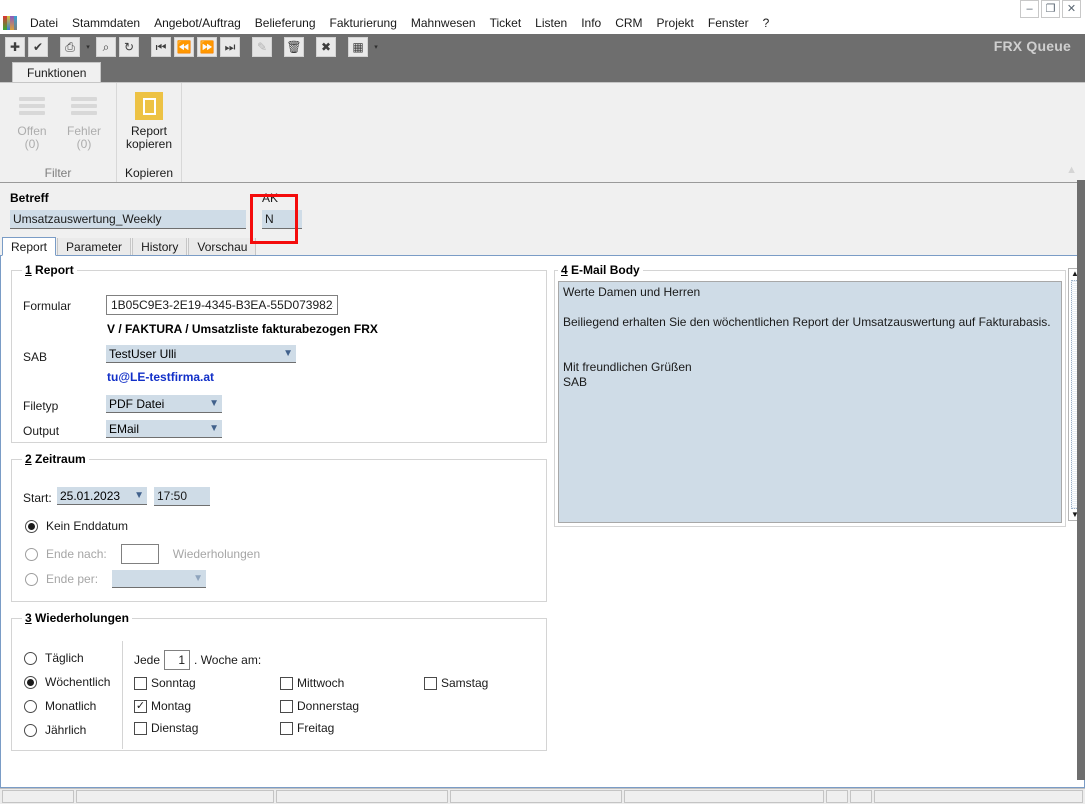 This screenshot has width=1085, height=804. What do you see at coordinates (29, 198) in the screenshot?
I see `betreff-label: Betreff` at bounding box center [29, 198].